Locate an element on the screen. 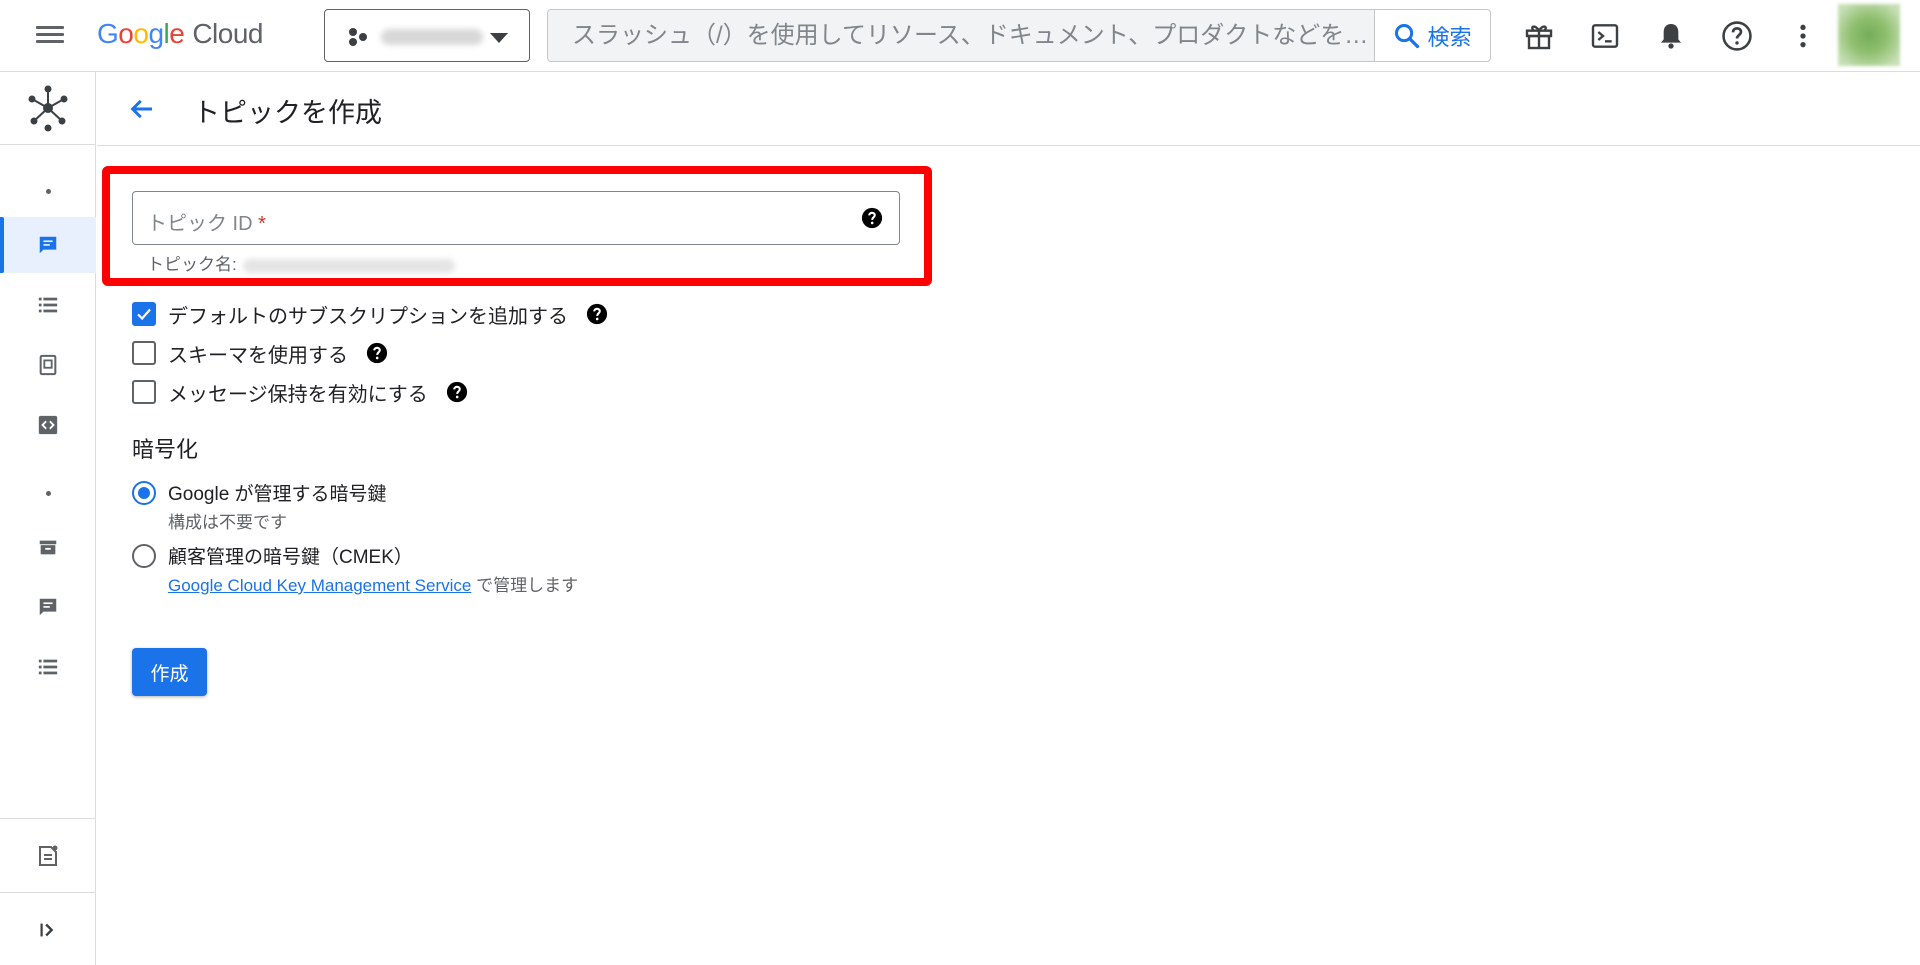  default-subscription-checkbox: デフォルトのサブスクリプションを追加する is located at coordinates (370, 314).